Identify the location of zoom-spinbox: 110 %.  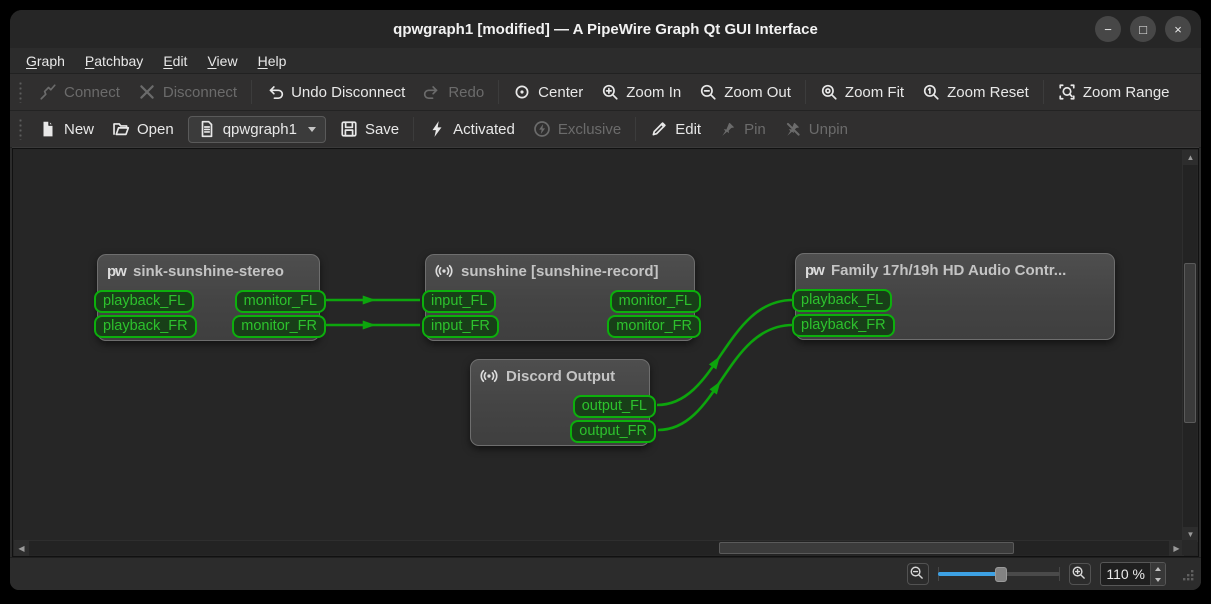
(1133, 574).